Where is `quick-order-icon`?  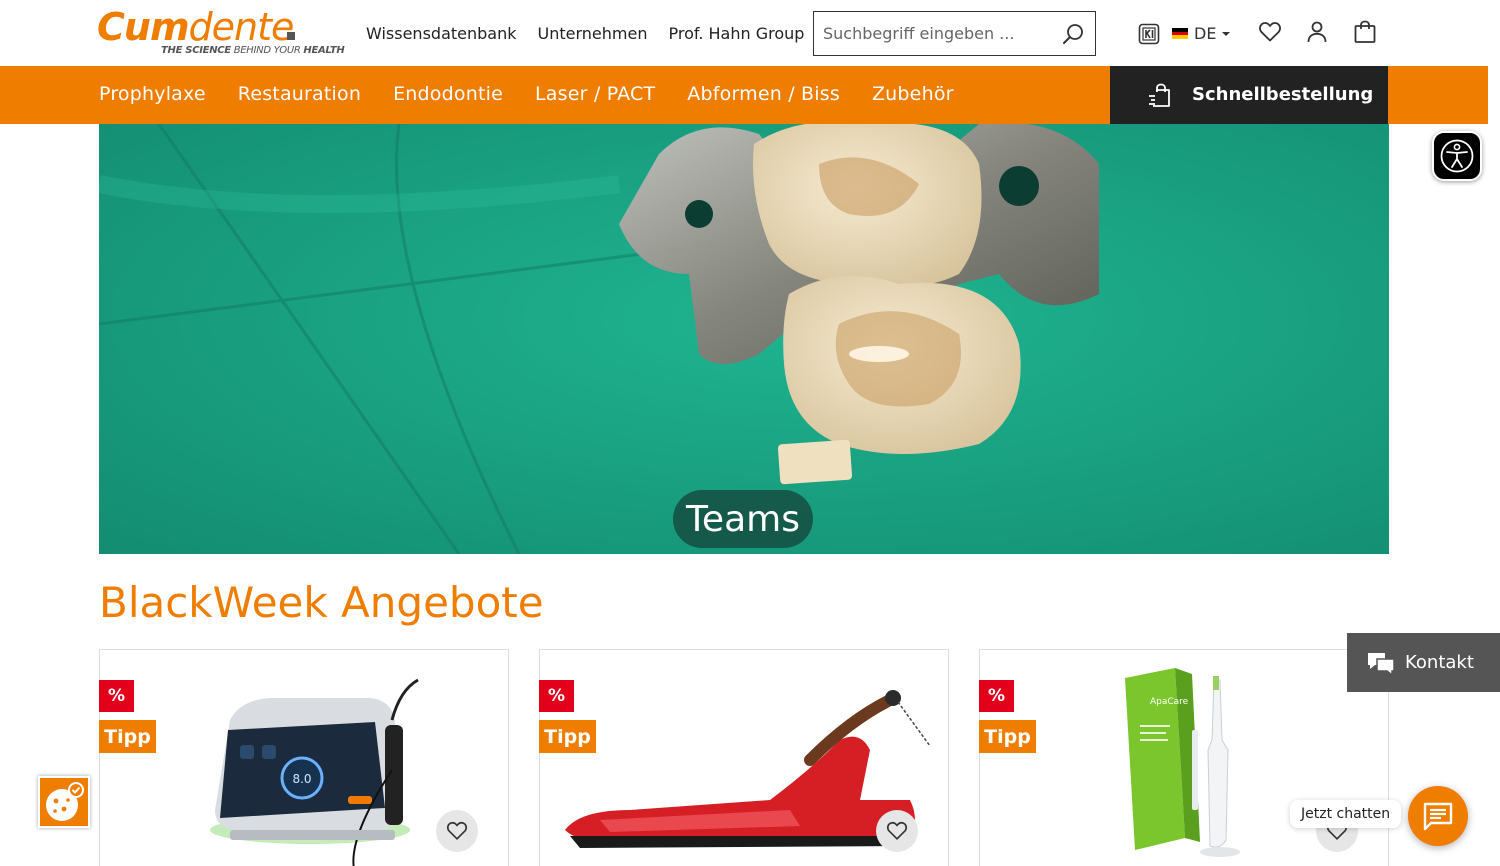 quick-order-icon is located at coordinates (1161, 95).